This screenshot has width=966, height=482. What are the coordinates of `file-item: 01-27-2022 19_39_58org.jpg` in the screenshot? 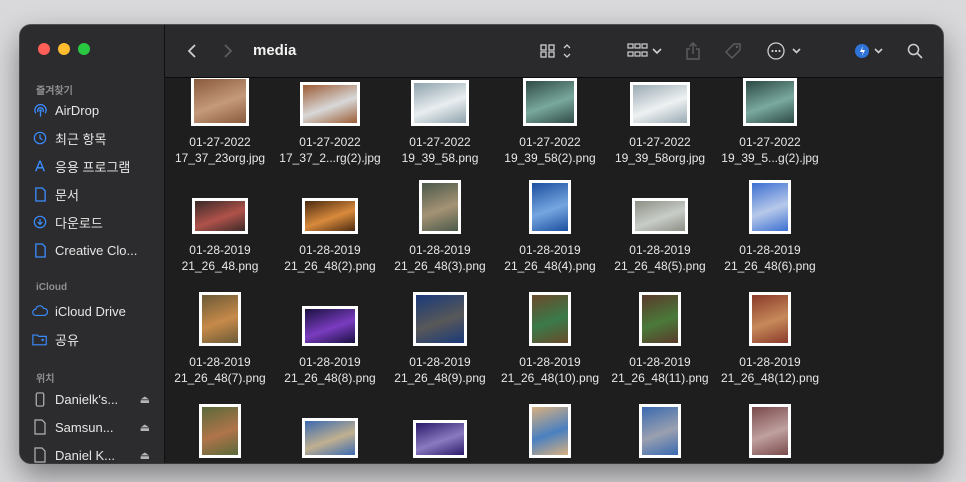 It's located at (660, 124).